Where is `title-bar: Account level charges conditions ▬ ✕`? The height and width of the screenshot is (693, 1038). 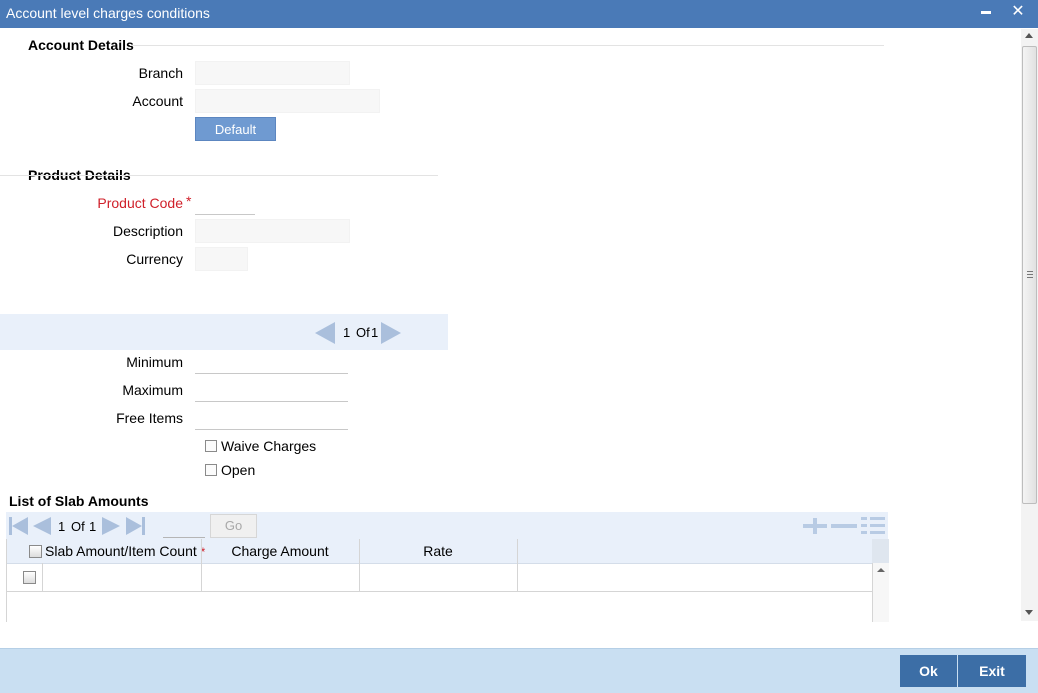
title-bar: Account level charges conditions ▬ ✕ is located at coordinates (519, 14).